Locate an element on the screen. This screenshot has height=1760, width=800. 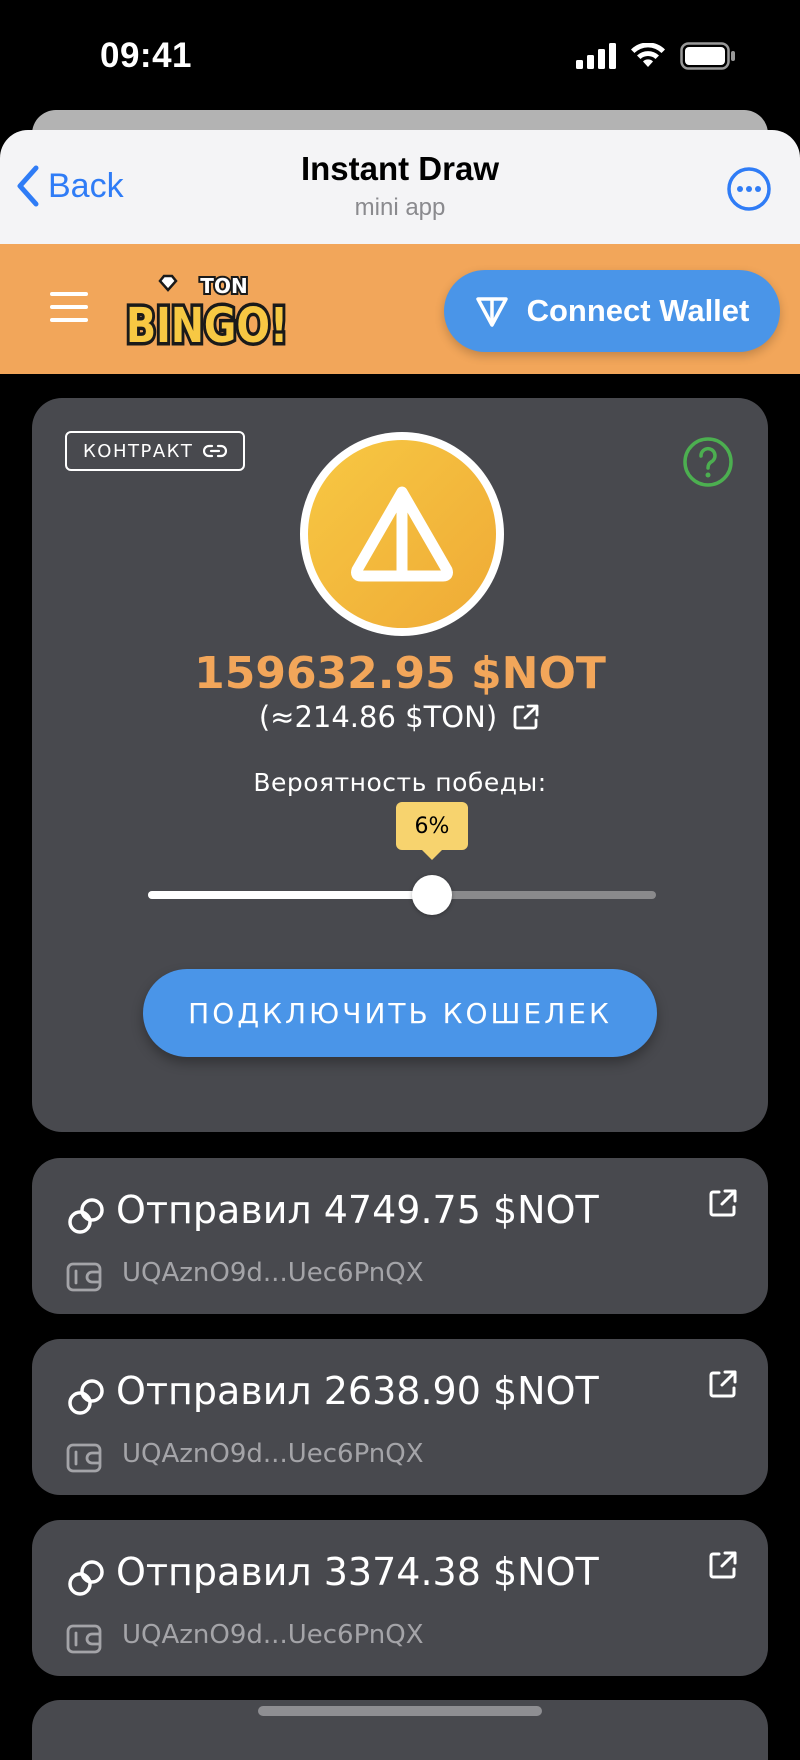
svg-text: BINGO! is located at coordinates (207, 326).